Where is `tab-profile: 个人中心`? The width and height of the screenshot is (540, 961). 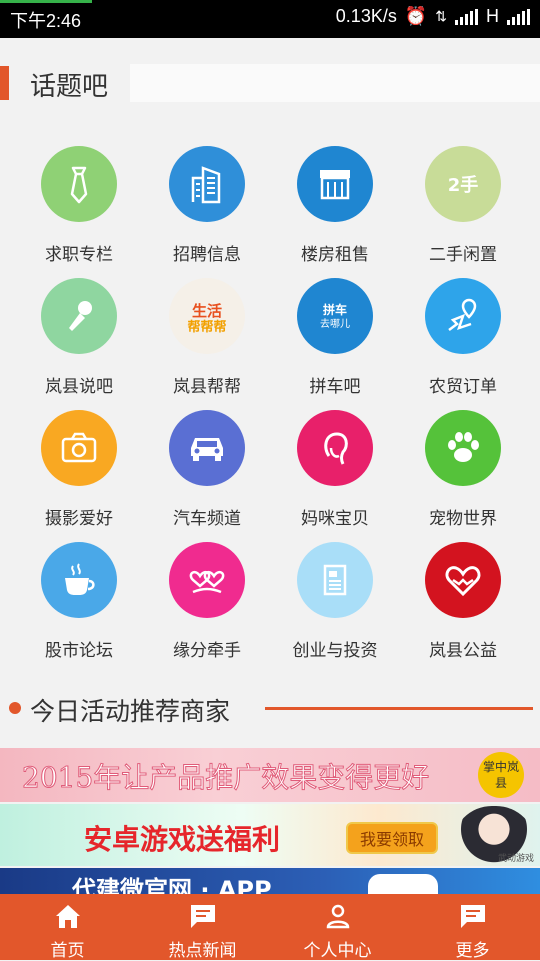 tab-profile: 个人中心 is located at coordinates (337, 927).